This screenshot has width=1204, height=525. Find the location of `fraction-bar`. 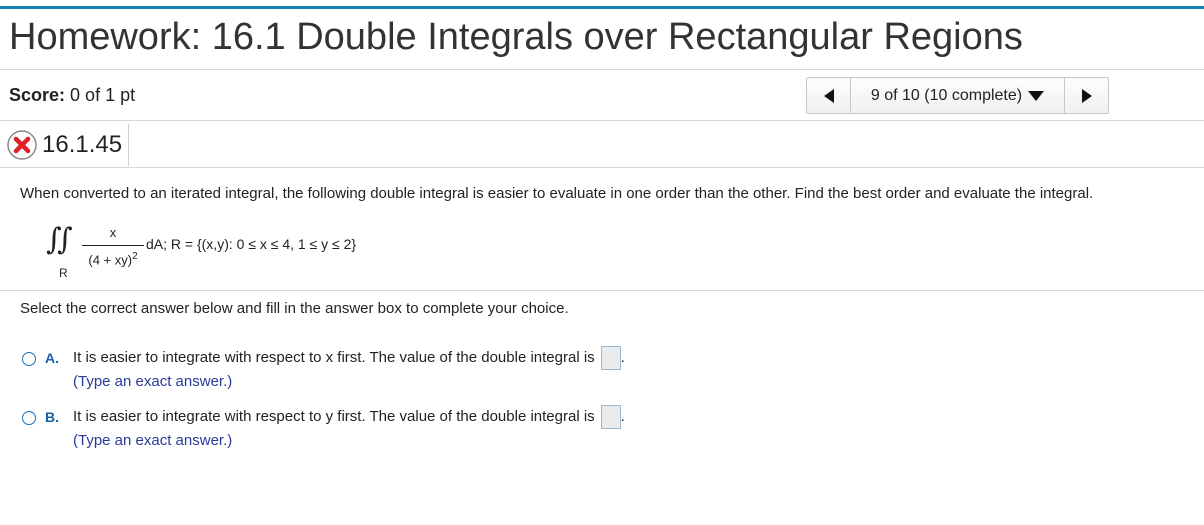

fraction-bar is located at coordinates (113, 245).